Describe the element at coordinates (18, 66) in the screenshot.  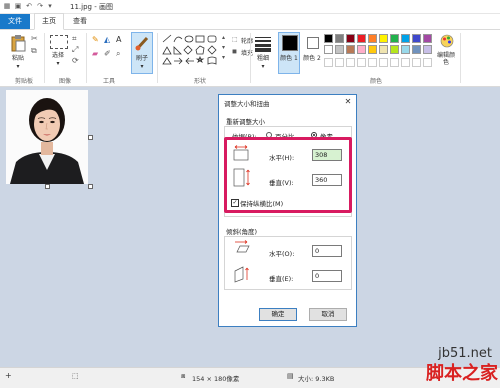
I see `paste-dropdown-icon: ▾` at that location.